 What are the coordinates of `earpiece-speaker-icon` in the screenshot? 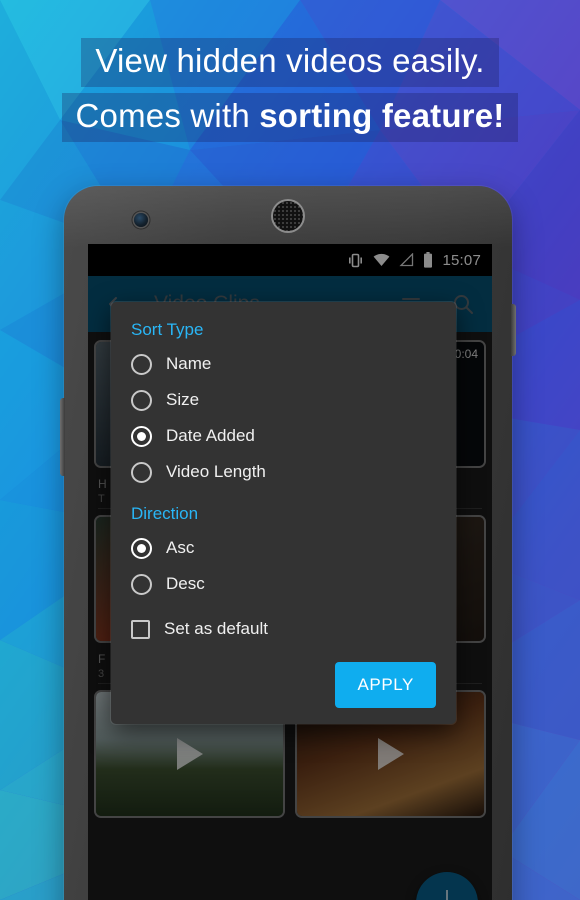 It's located at (288, 216).